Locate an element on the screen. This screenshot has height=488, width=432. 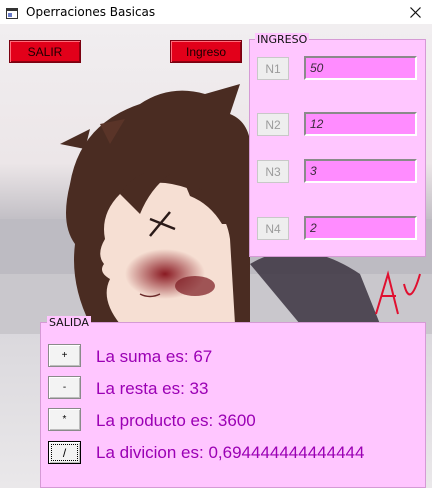
producto-result: La producto es: 3600 is located at coordinates (176, 420).